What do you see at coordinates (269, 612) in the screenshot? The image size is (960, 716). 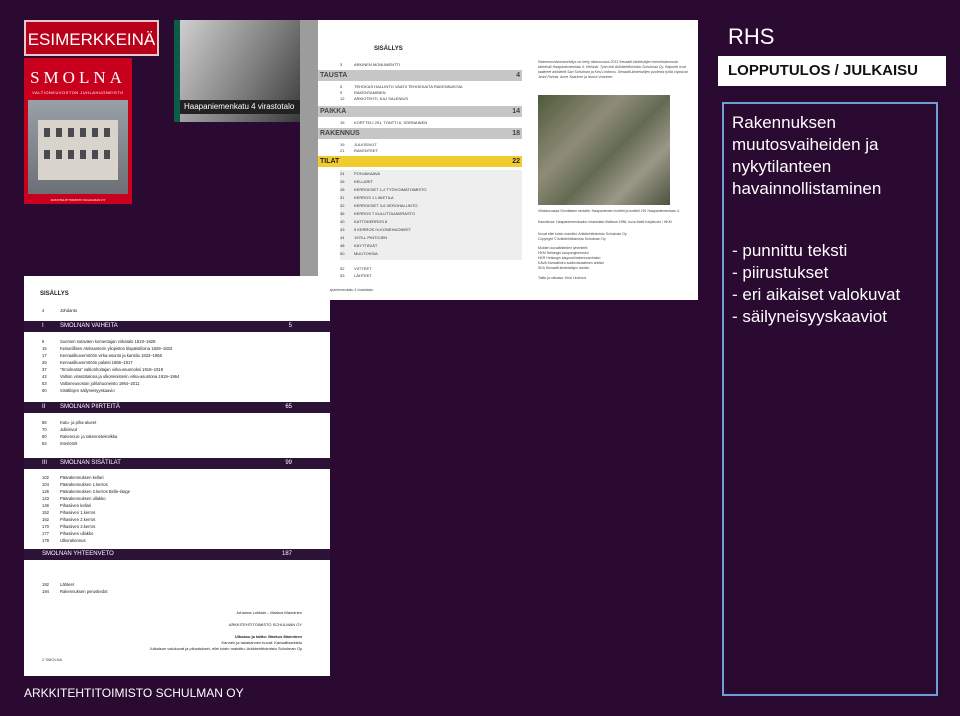 I see `authors: Johanna Luhtala – Markus Manninen` at bounding box center [269, 612].